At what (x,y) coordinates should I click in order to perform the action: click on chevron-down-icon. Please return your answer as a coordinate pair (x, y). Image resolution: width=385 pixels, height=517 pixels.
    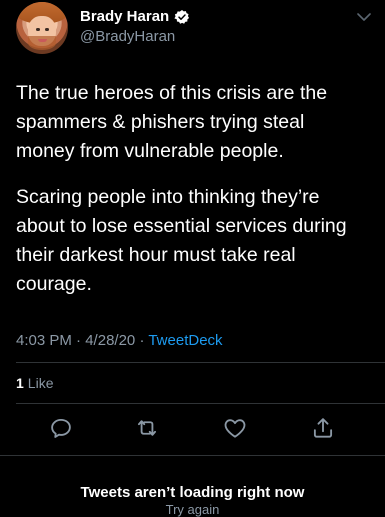
    Looking at the image, I should click on (364, 17).